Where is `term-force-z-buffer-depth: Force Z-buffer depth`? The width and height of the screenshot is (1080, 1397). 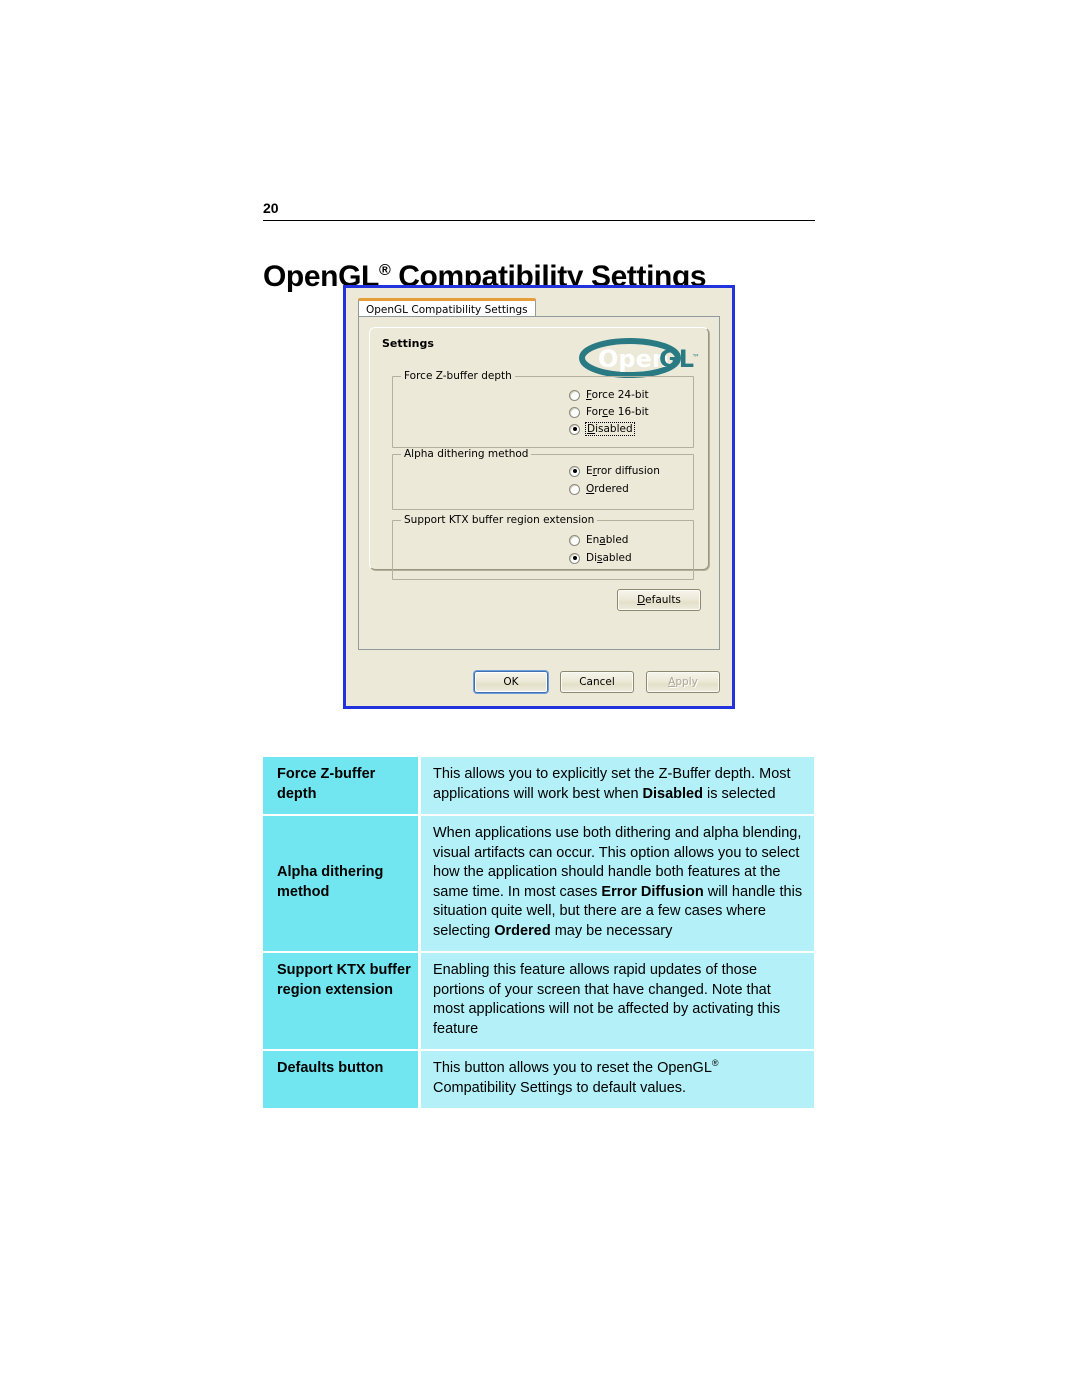 term-force-z-buffer-depth: Force Z-buffer depth is located at coordinates (342, 786).